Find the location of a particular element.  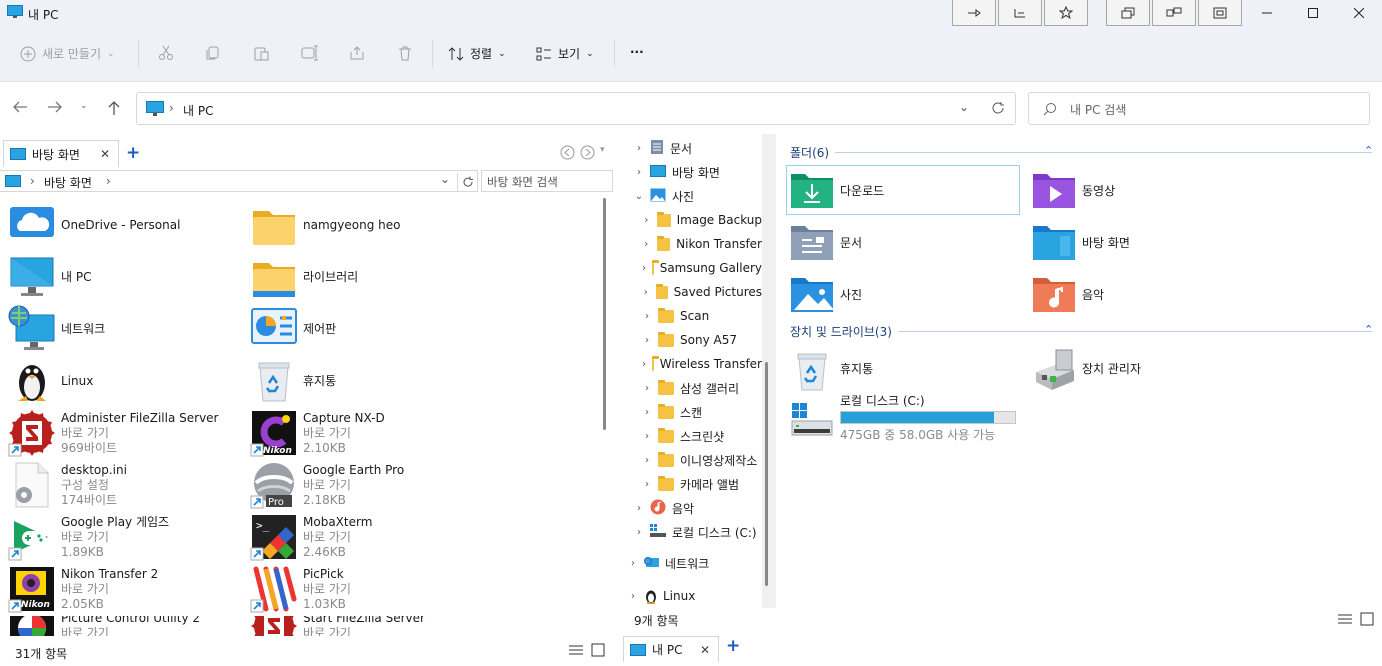

copy-button is located at coordinates (213, 53).